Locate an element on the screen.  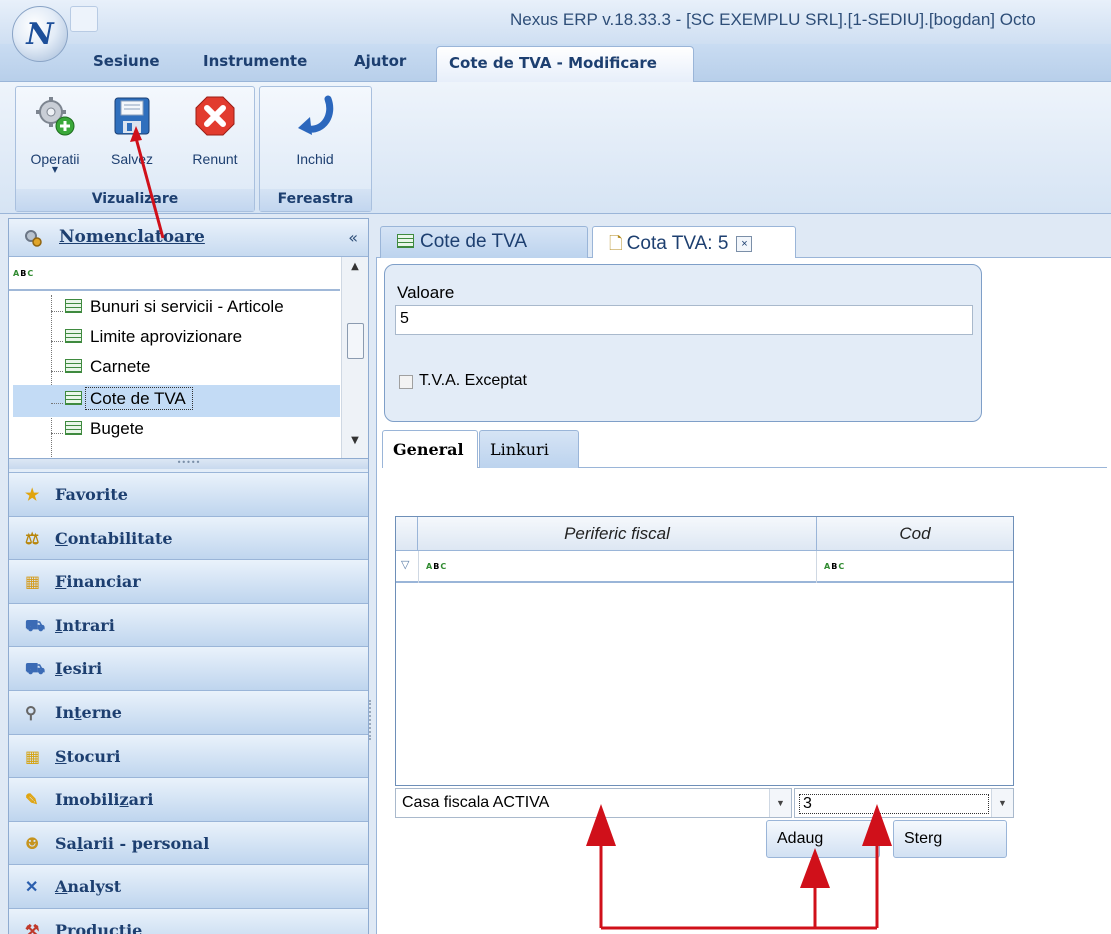
tree-item-limite: Limite aprovizionare is located at coordinates (198, 341).